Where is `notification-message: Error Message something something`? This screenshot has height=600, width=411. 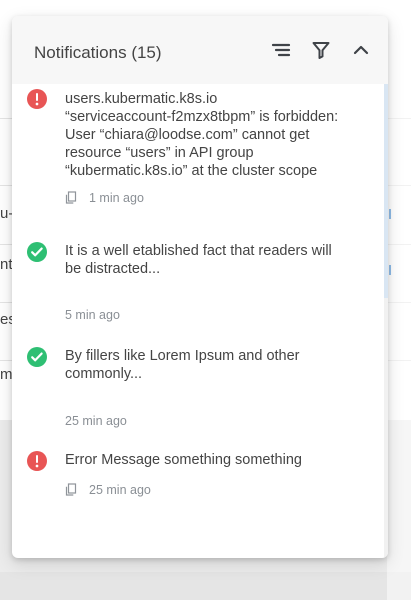 notification-message: Error Message something something is located at coordinates (183, 460).